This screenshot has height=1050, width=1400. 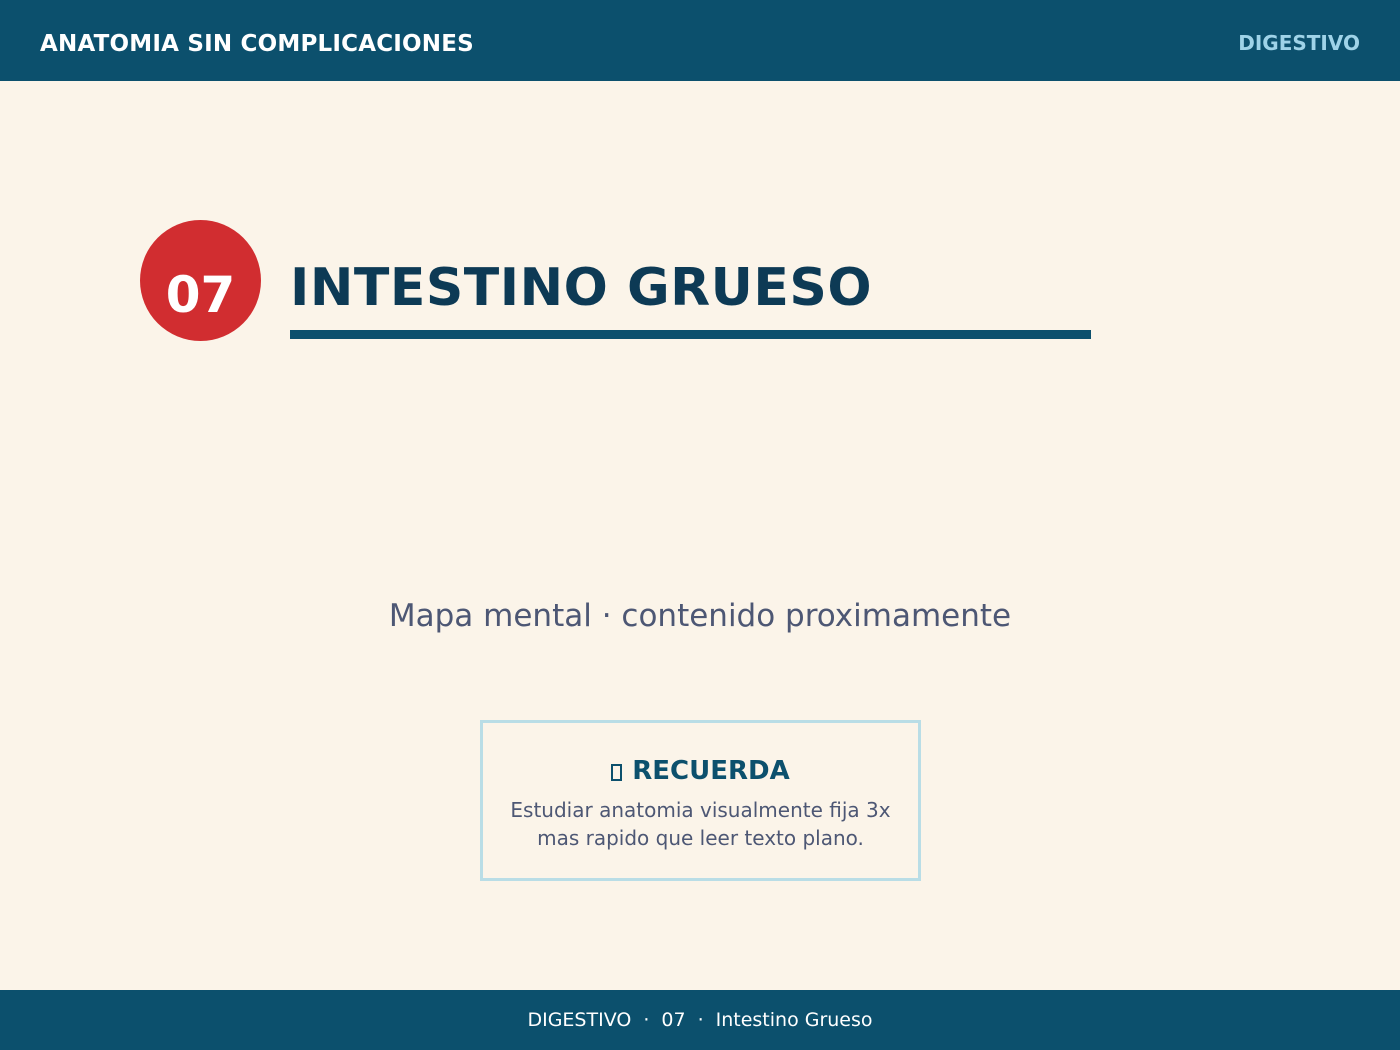 I want to click on section-tag: DIGESTIVO, so click(x=1299, y=43).